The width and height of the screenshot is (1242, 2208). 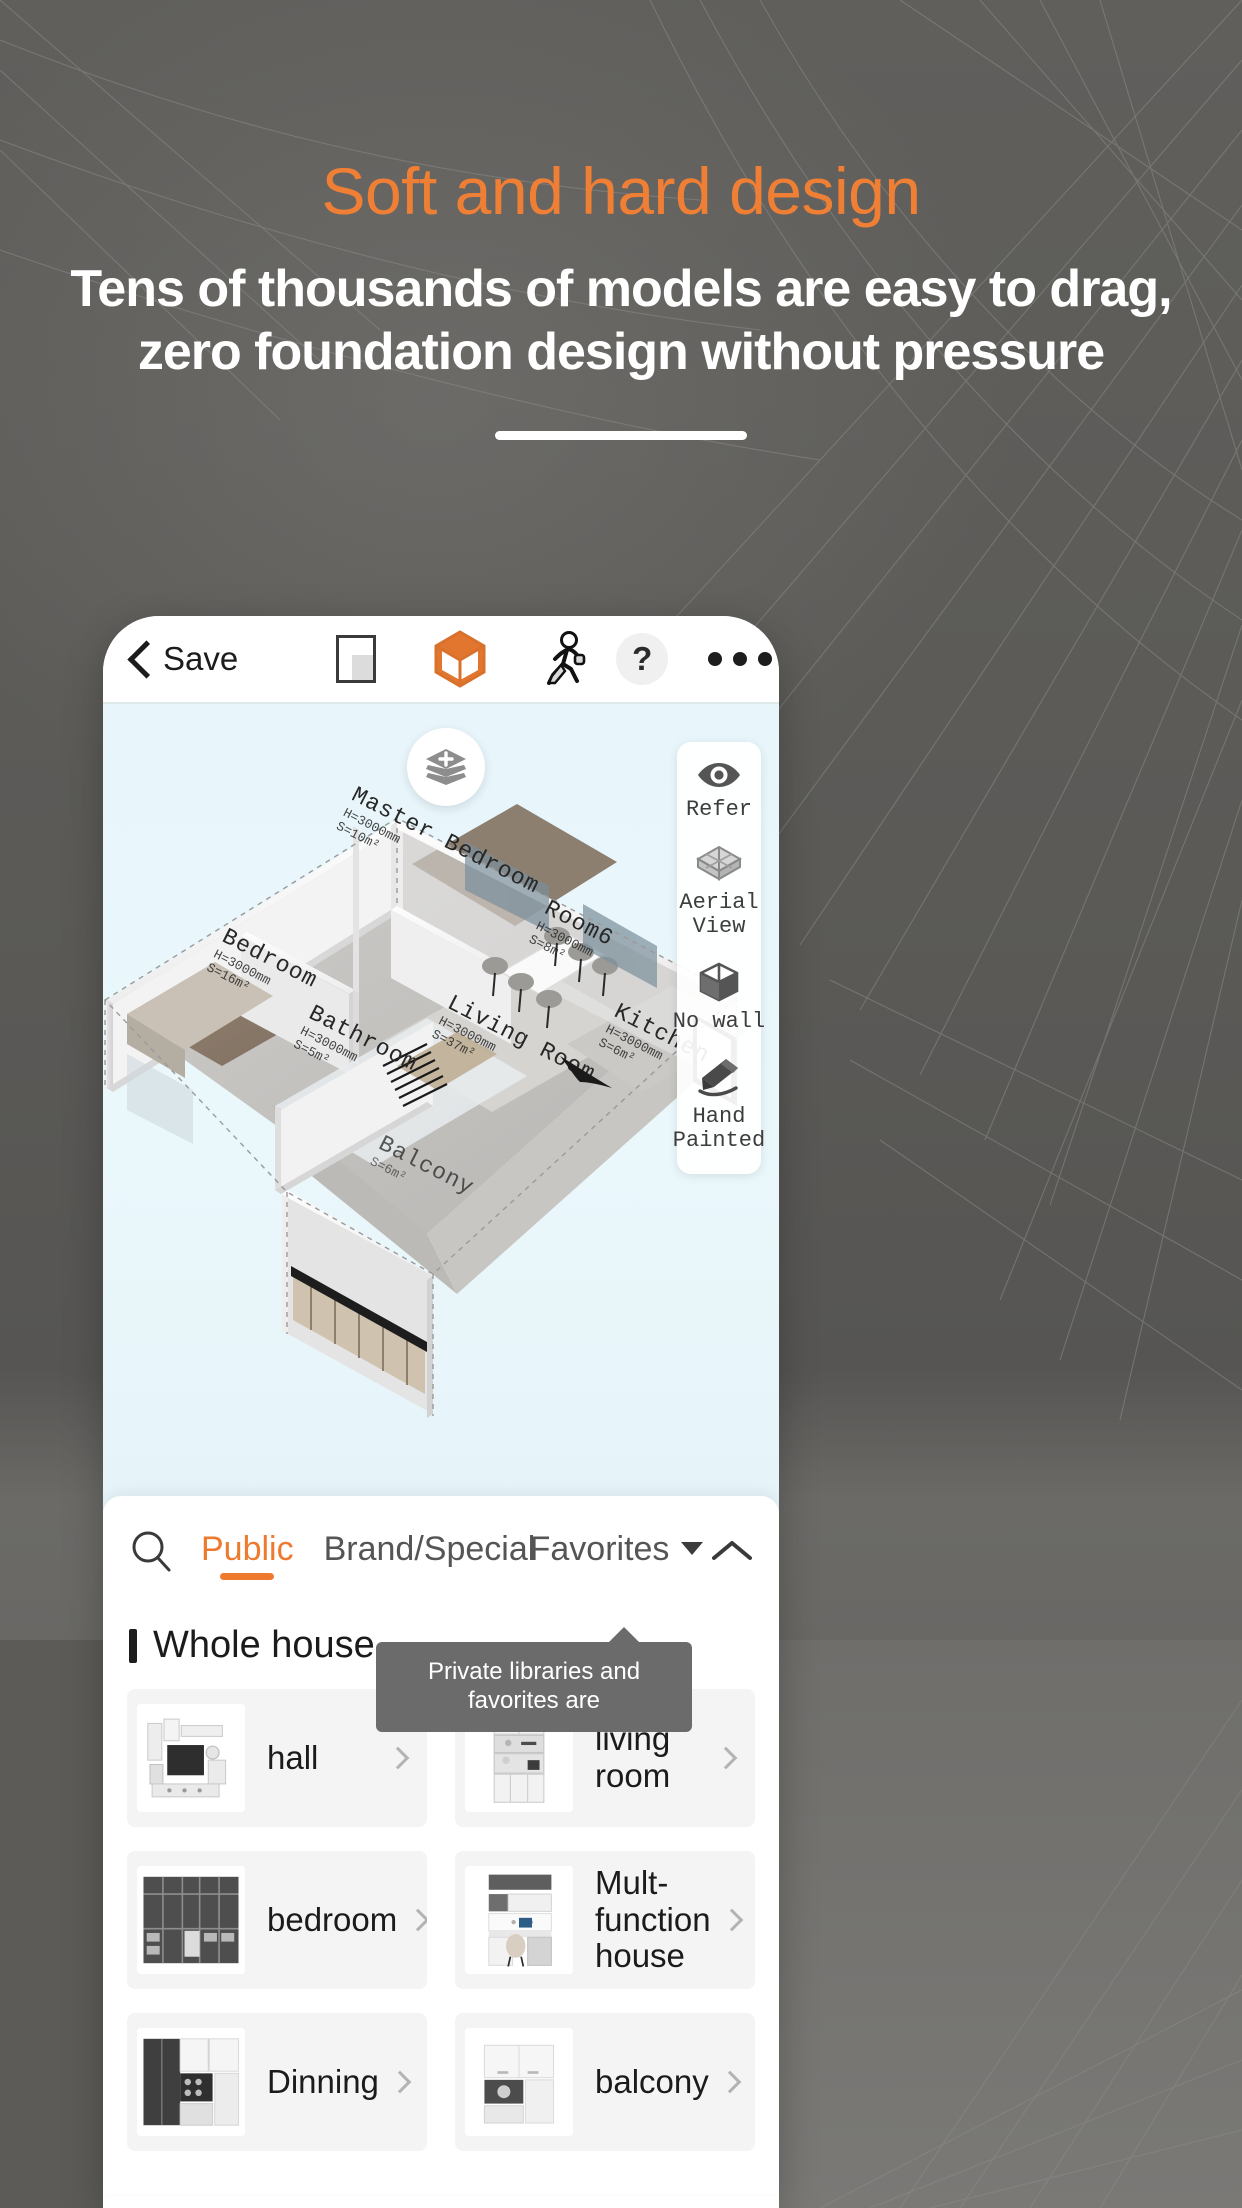 What do you see at coordinates (599, 1548) in the screenshot?
I see `tab-favorites-label: Favorites` at bounding box center [599, 1548].